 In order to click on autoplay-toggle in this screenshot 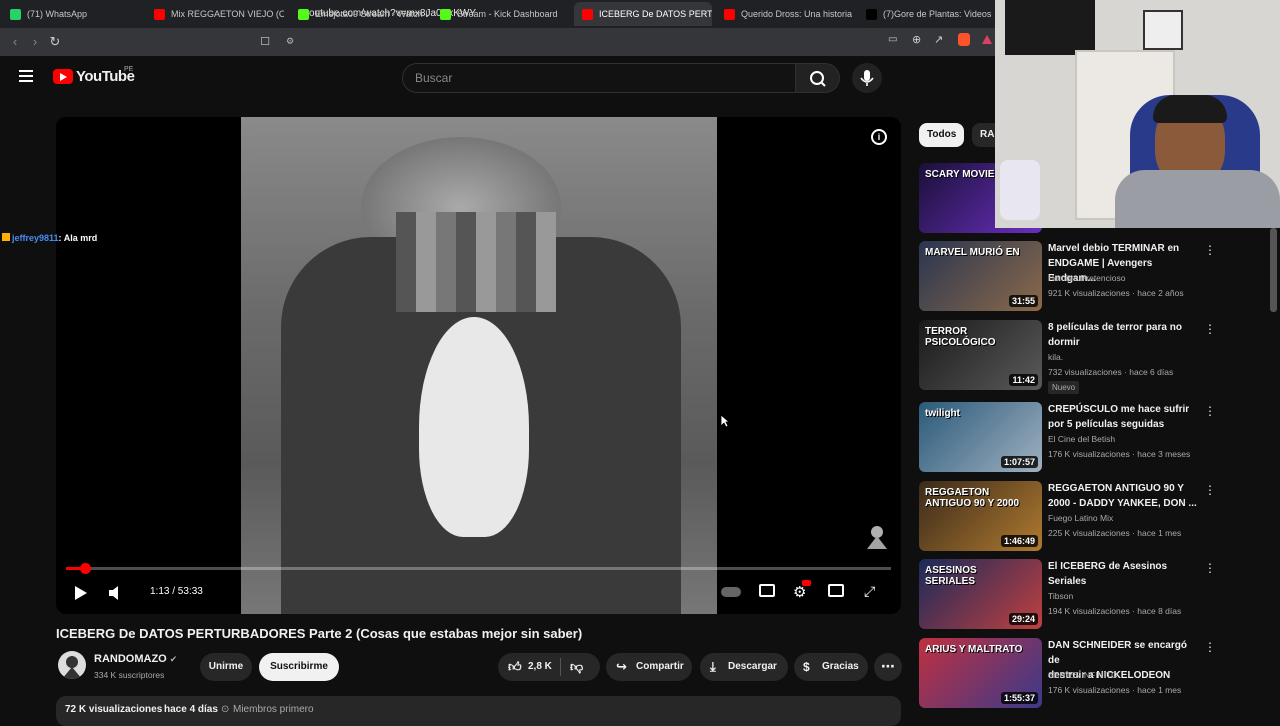, I will do `click(731, 592)`.